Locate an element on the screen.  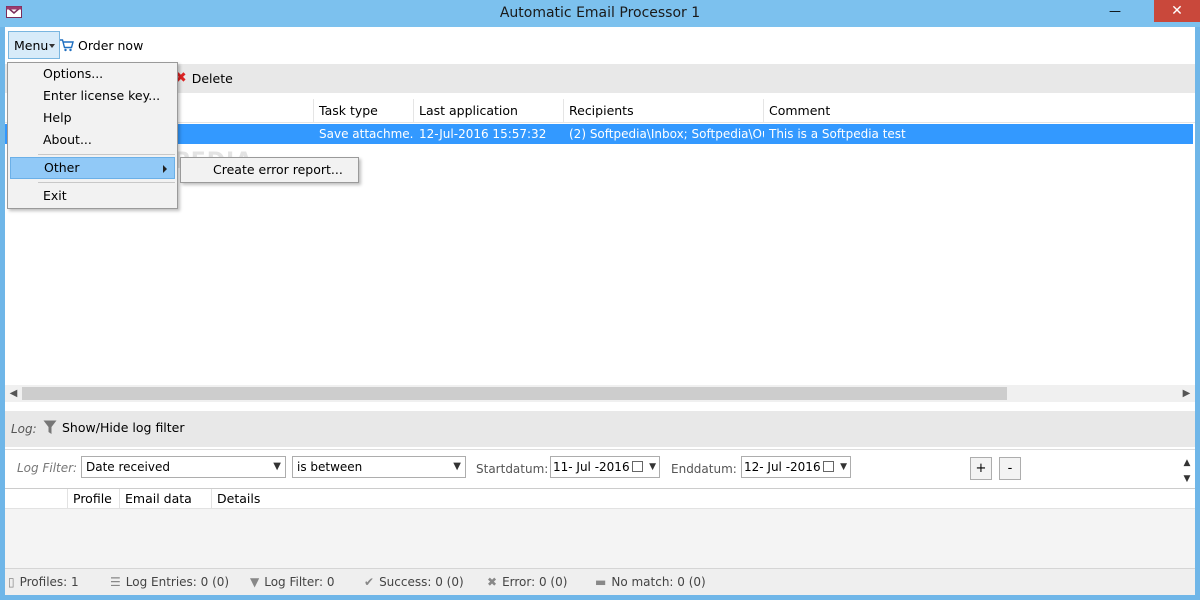
minimize-button: — is located at coordinates (1115, 11).